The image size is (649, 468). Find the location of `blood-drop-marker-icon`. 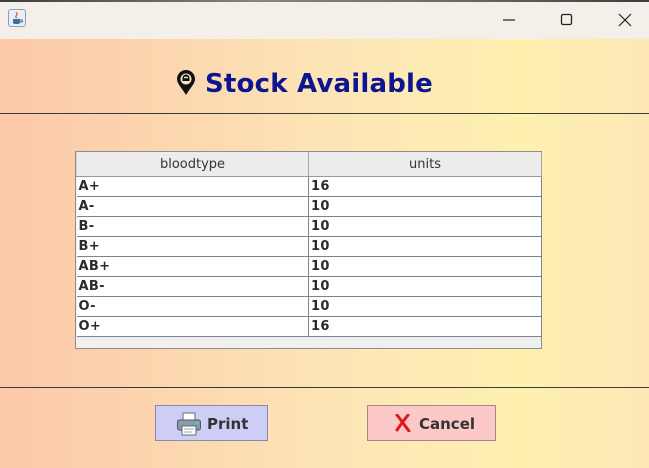

blood-drop-marker-icon is located at coordinates (186, 82).